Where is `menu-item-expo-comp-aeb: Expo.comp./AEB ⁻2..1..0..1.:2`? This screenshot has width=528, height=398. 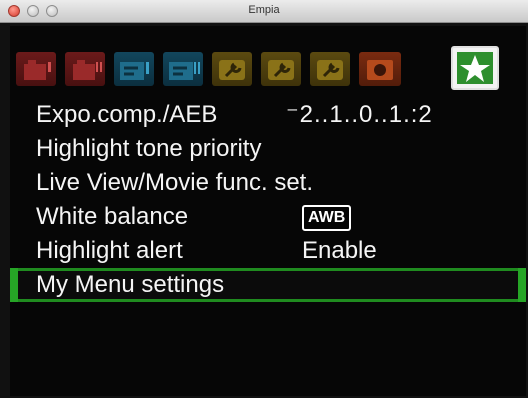 menu-item-expo-comp-aeb: Expo.comp./AEB ⁻2..1..0..1.:2 is located at coordinates (268, 115).